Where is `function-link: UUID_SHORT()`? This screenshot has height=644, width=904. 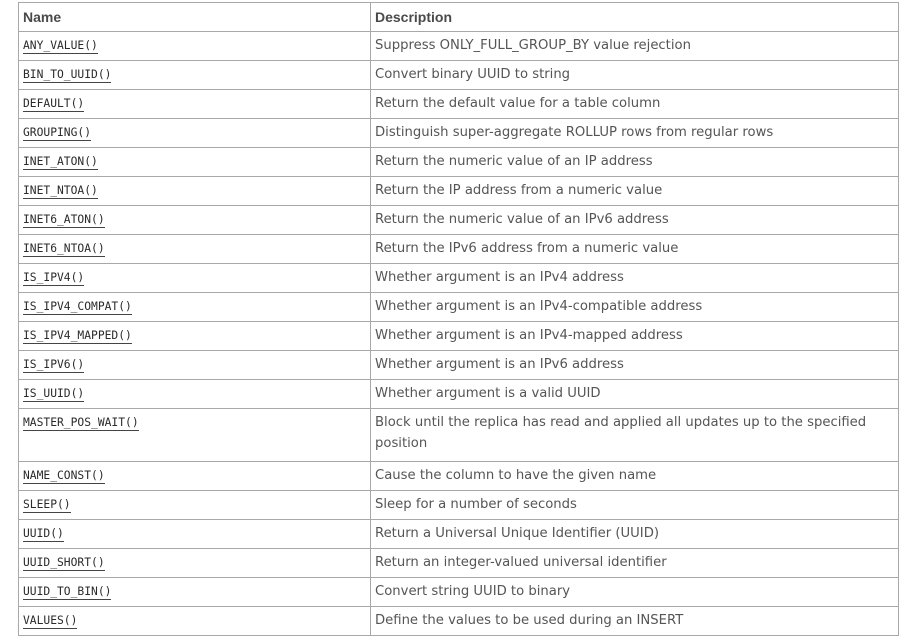
function-link: UUID_SHORT() is located at coordinates (64, 563).